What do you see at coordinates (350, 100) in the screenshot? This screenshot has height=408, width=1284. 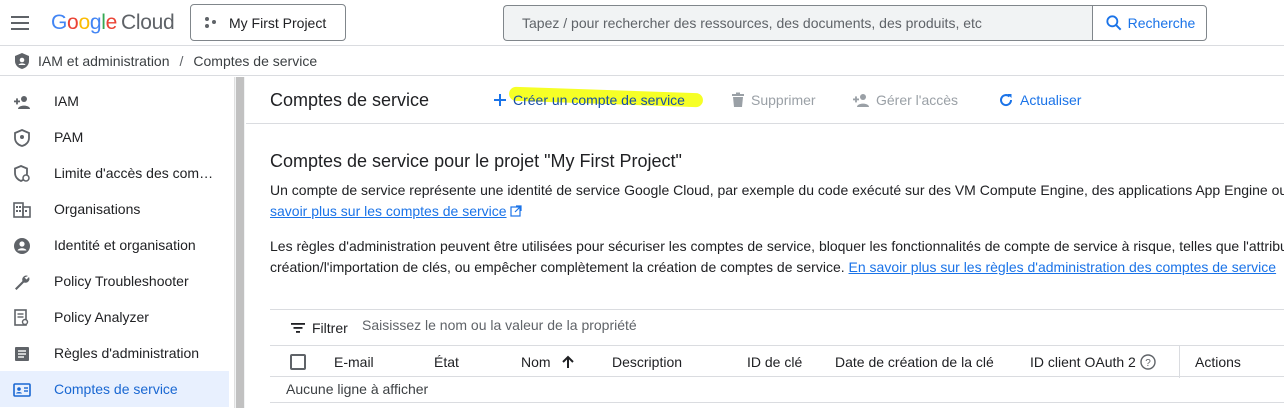 I see `page-title: Comptes de service` at bounding box center [350, 100].